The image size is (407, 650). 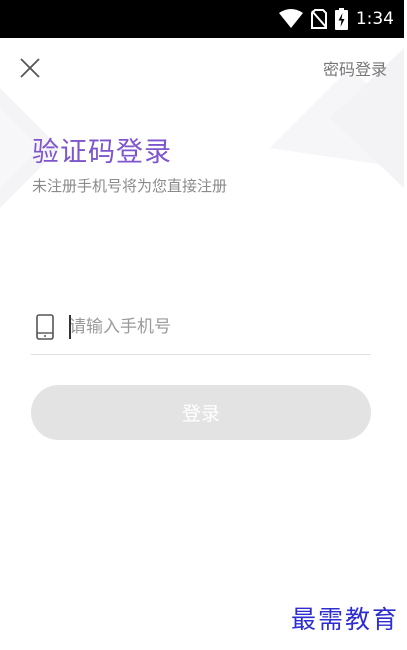 I want to click on text-cursor, so click(x=70, y=327).